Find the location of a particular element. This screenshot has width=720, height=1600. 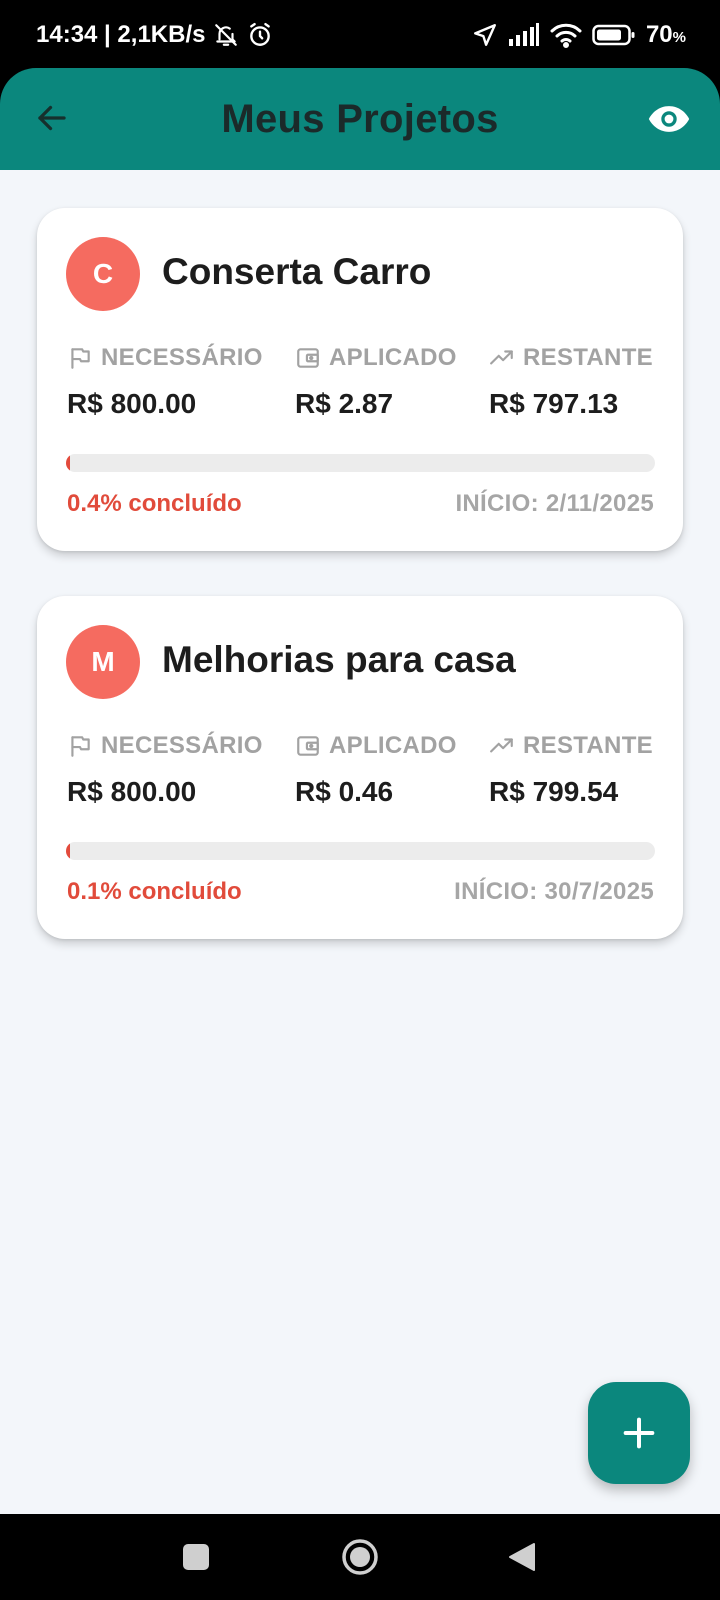

recent-apps-button is located at coordinates (196, 1557).